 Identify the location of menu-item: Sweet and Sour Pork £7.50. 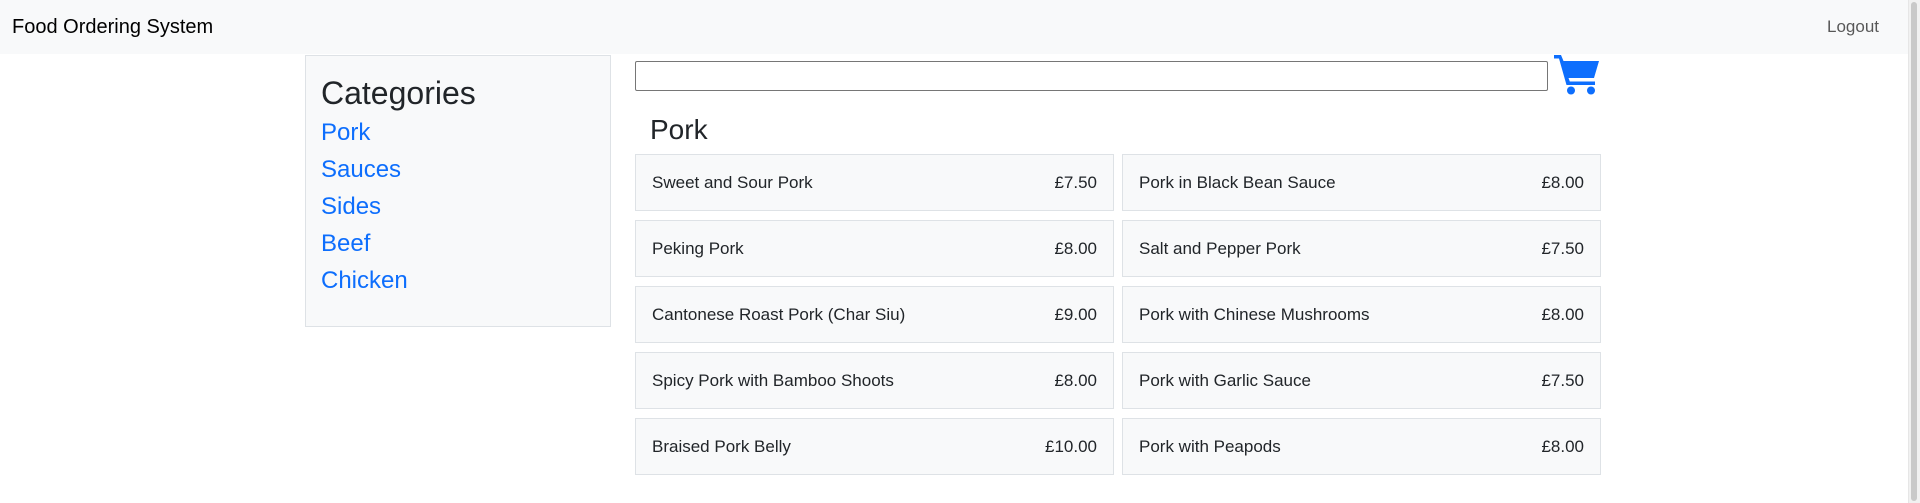
(874, 182).